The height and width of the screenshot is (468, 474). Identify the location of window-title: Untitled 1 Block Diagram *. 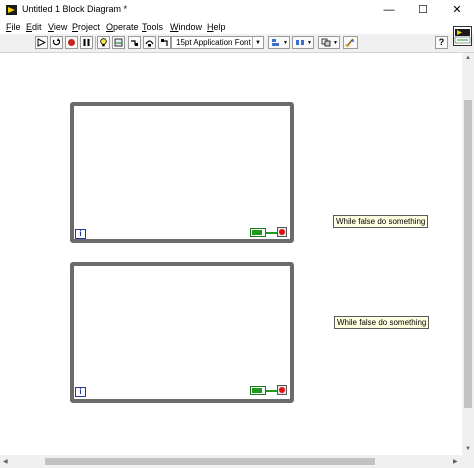
(75, 9).